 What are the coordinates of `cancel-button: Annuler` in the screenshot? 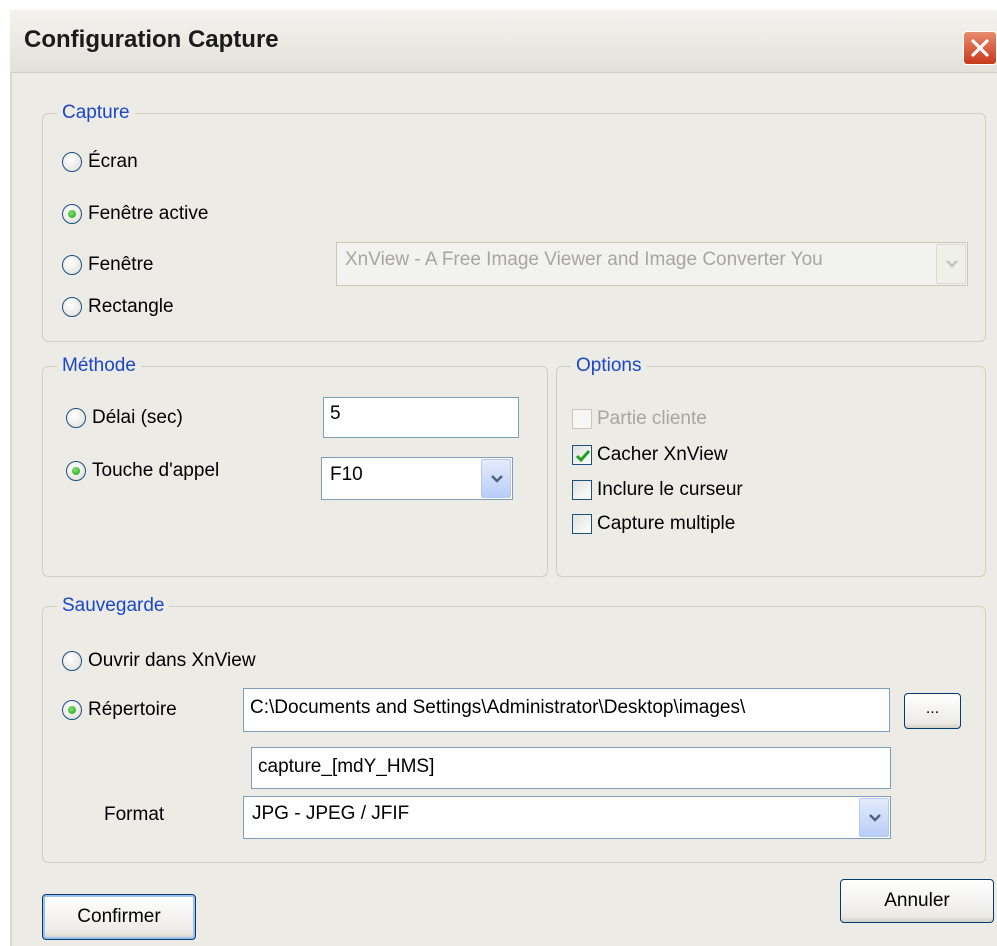 It's located at (917, 901).